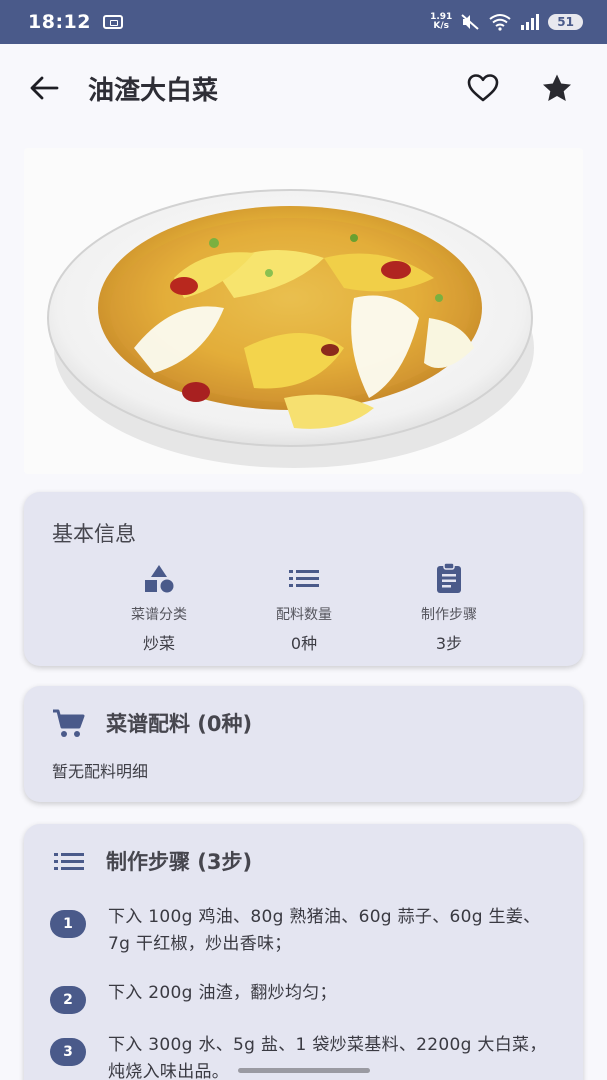 The image size is (607, 1080). I want to click on status-bar: 18:12 1.91 K/s 51, so click(303, 22).